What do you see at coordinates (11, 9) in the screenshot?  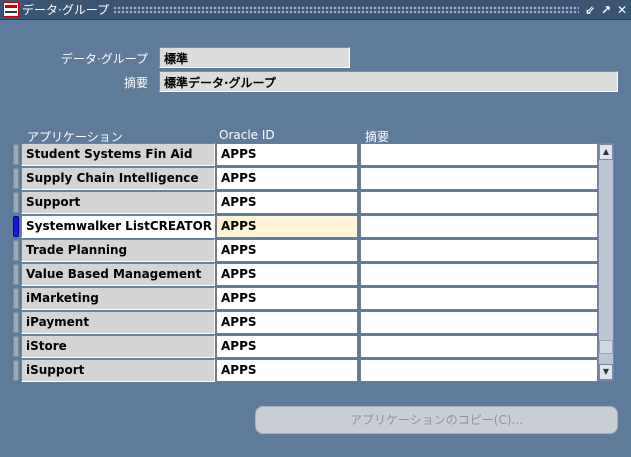 I see `oracle-forms-logo-icon` at bounding box center [11, 9].